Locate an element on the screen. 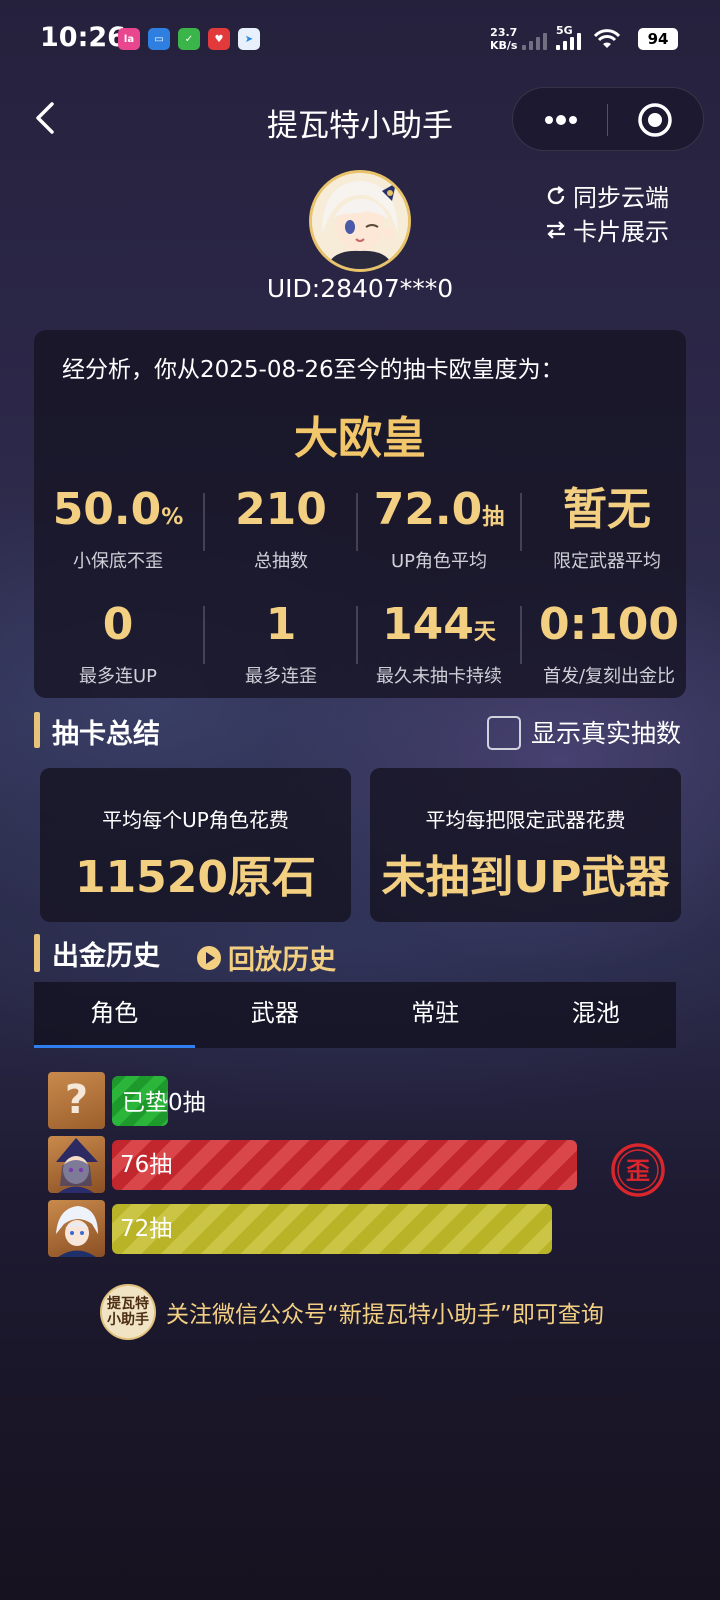 The image size is (720, 1600). off-banner-stamp-icon: 歪 is located at coordinates (638, 1170).